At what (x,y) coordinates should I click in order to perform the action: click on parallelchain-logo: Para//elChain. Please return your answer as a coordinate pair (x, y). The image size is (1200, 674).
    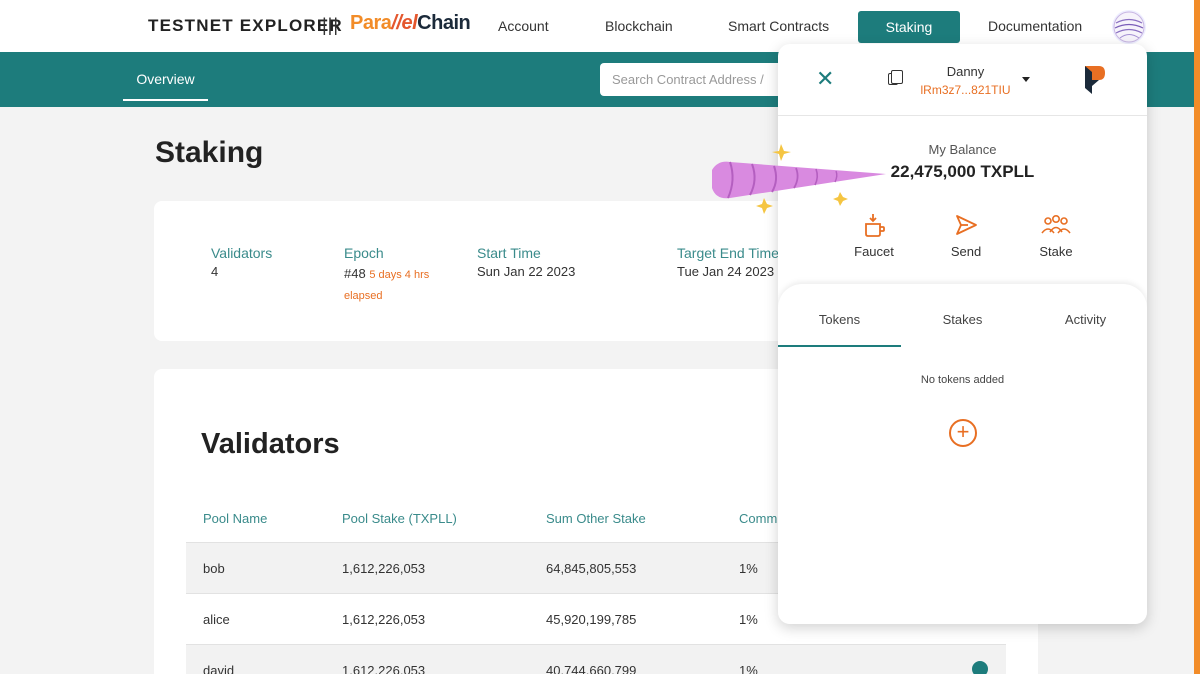
    Looking at the image, I should click on (410, 23).